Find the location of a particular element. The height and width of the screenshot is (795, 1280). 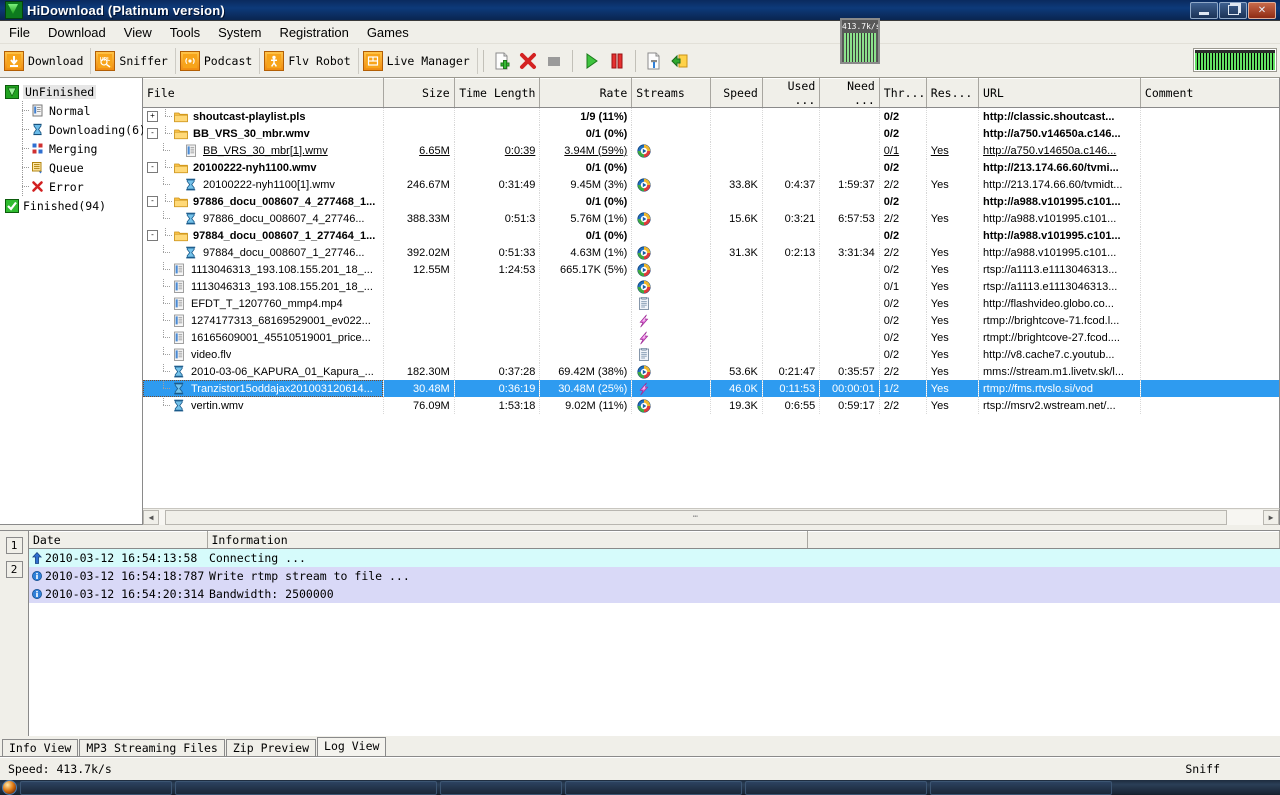

delete-download-button is located at coordinates (528, 61).